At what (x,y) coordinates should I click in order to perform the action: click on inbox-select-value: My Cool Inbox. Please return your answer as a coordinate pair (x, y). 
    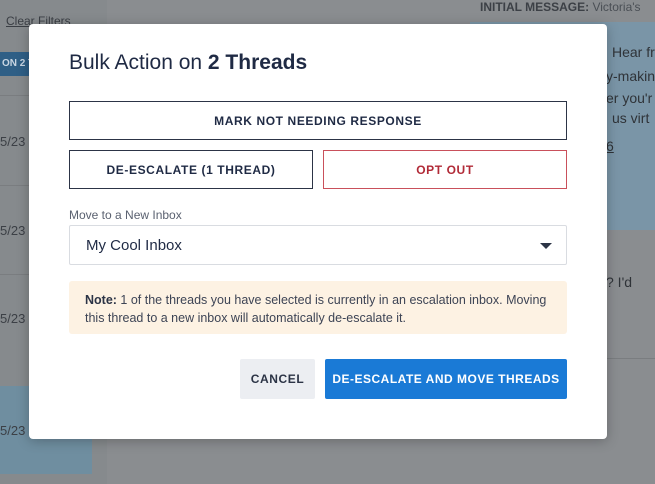
    Looking at the image, I should click on (134, 245).